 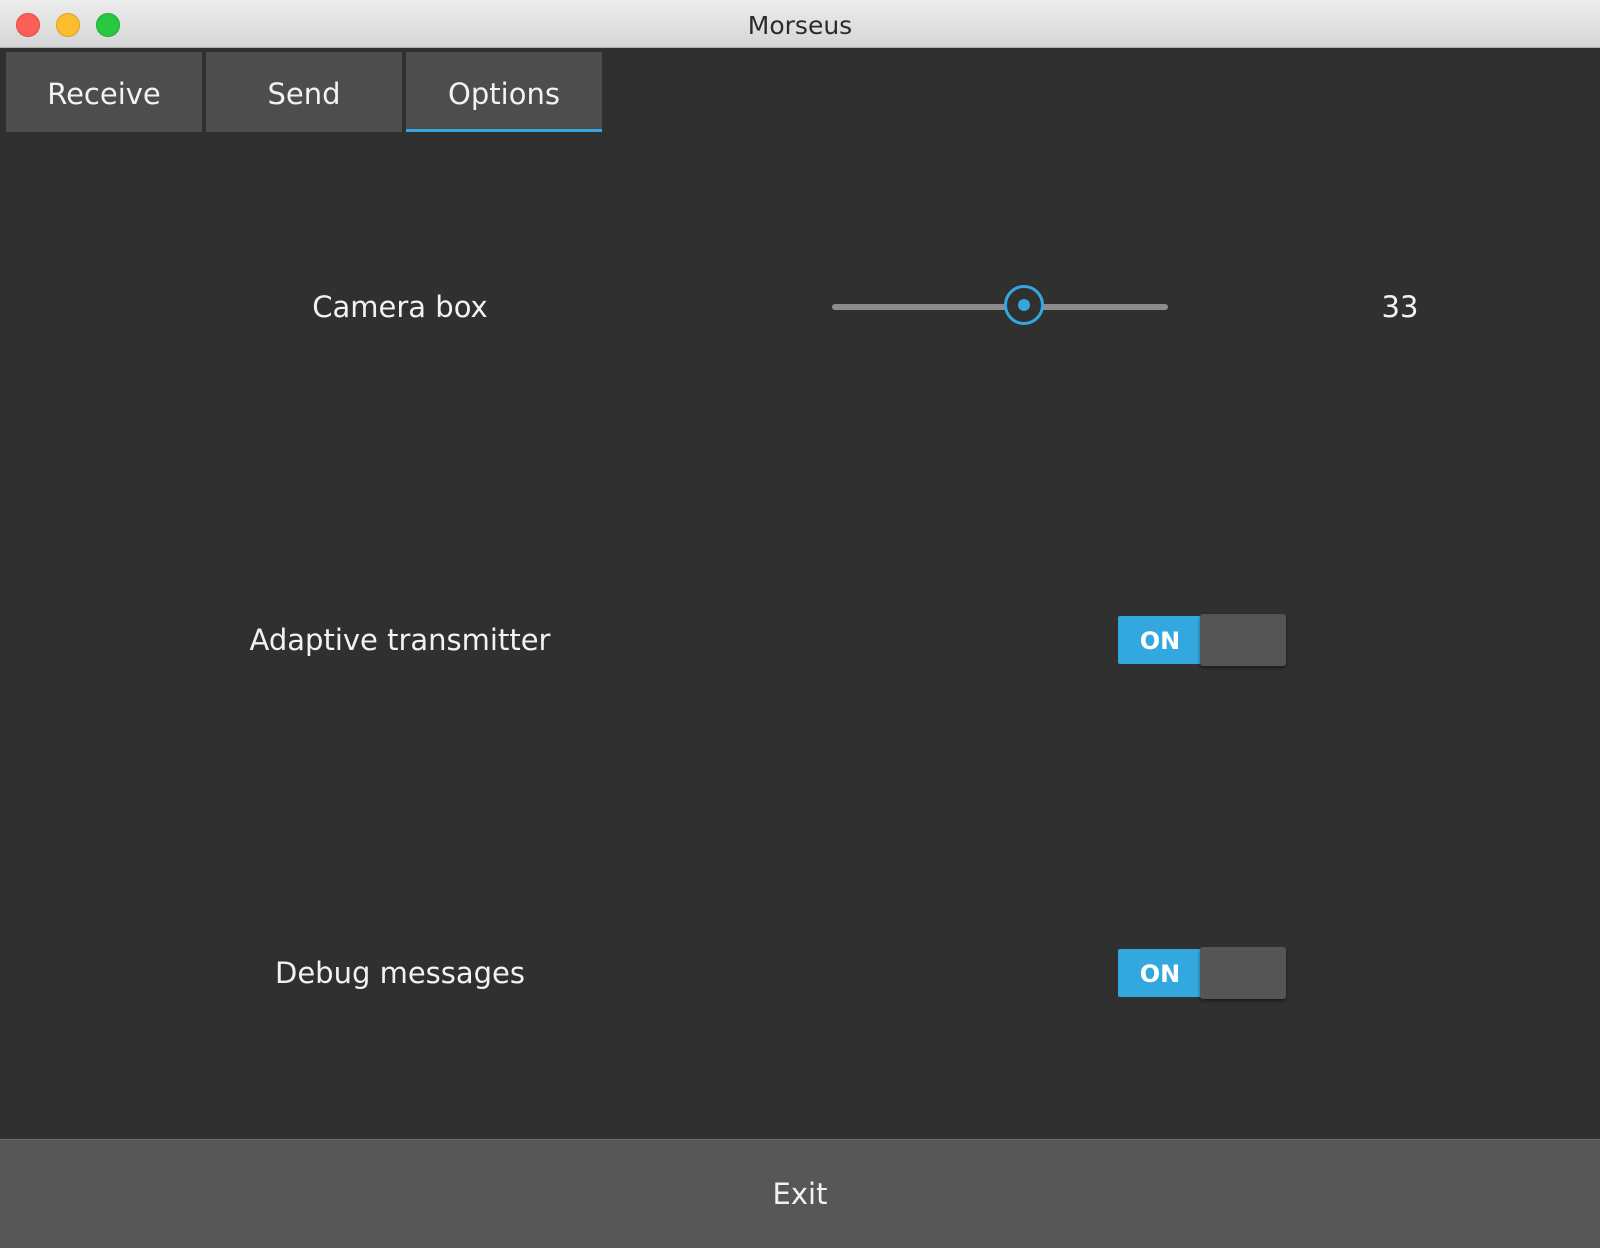 I want to click on tab-receive: Receive, so click(x=104, y=92).